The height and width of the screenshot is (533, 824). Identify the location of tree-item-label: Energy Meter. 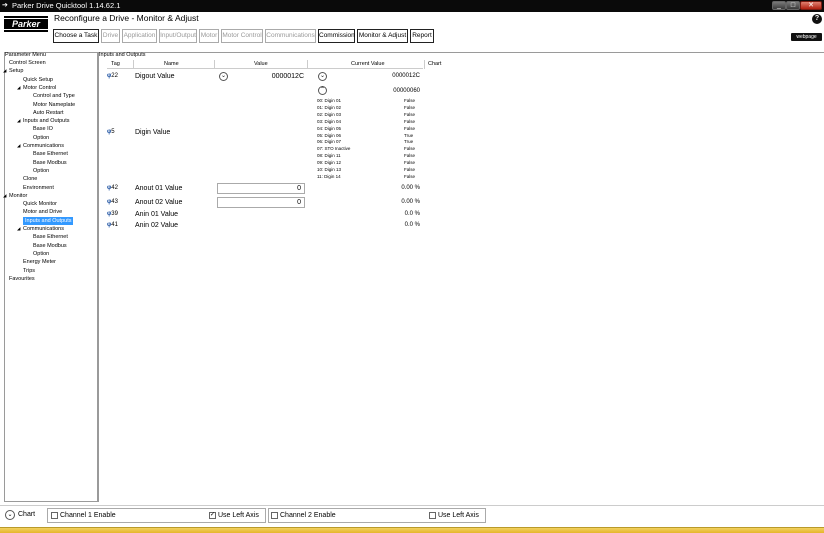
(40, 262).